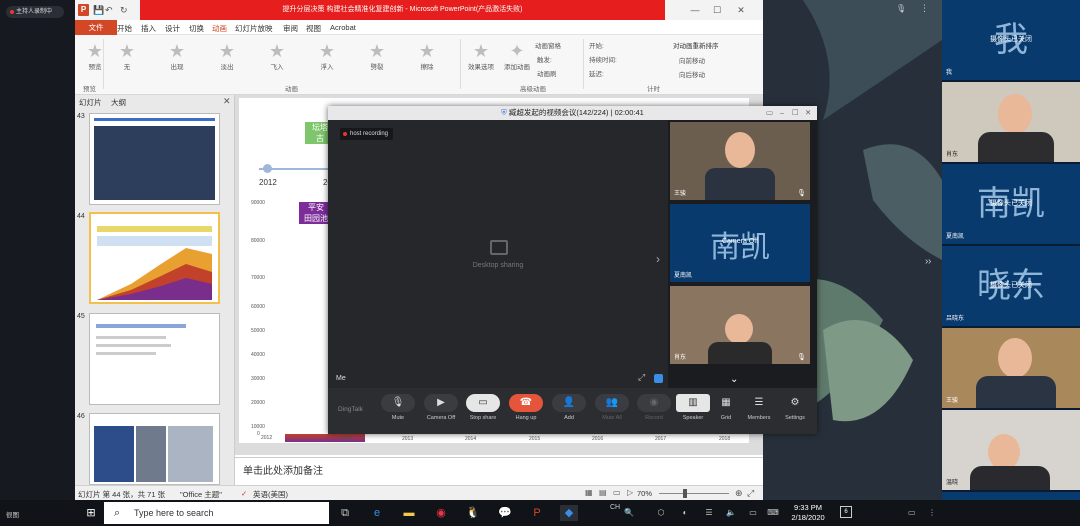  Describe the element at coordinates (505, 513) in the screenshot. I see `wechat-icon: 💬` at that location.